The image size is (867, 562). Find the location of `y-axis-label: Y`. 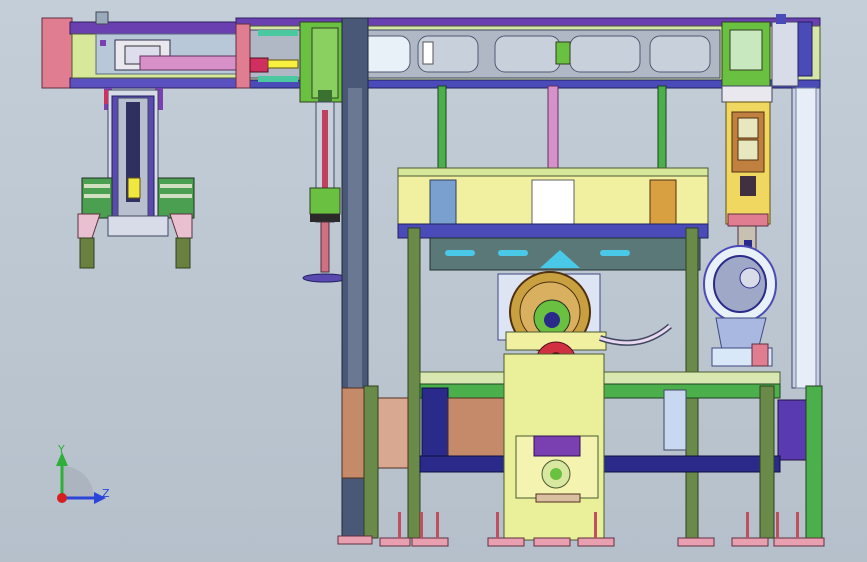

y-axis-label: Y is located at coordinates (61, 449).